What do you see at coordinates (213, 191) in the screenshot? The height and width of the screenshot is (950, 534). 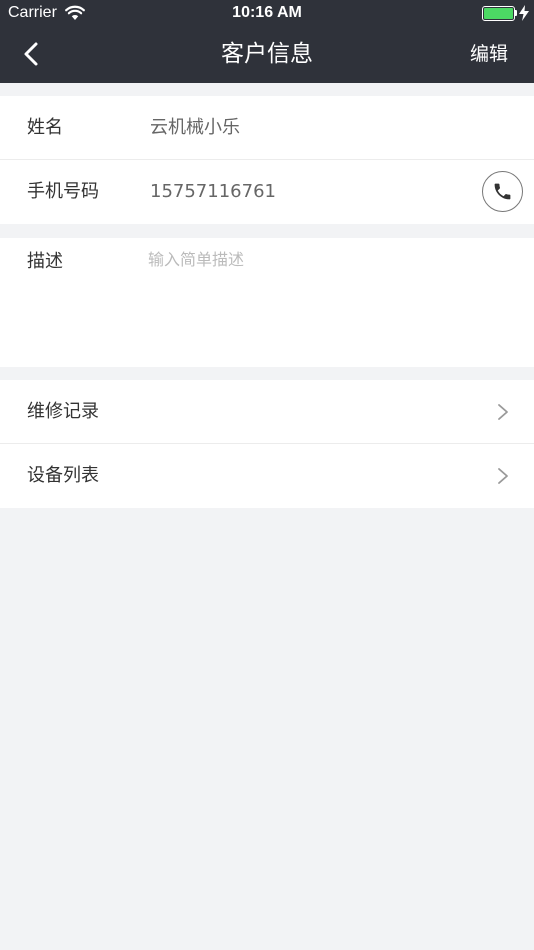 I see `phone-value: 15757116761` at bounding box center [213, 191].